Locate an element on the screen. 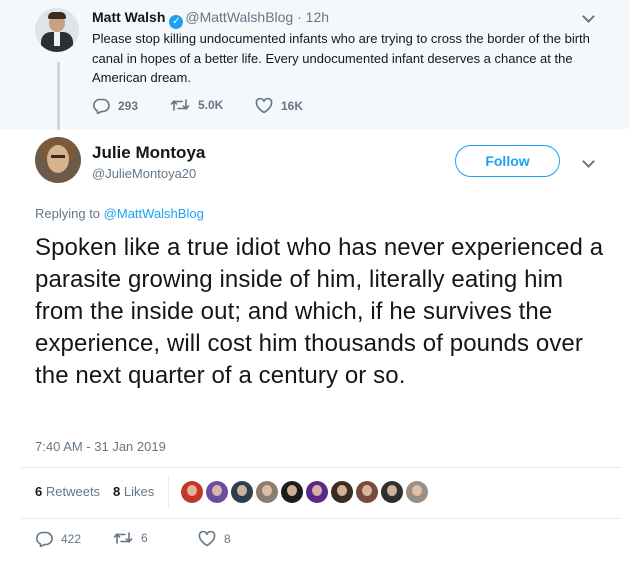 This screenshot has height=567, width=629. retweet-button: 6 is located at coordinates (130, 538).